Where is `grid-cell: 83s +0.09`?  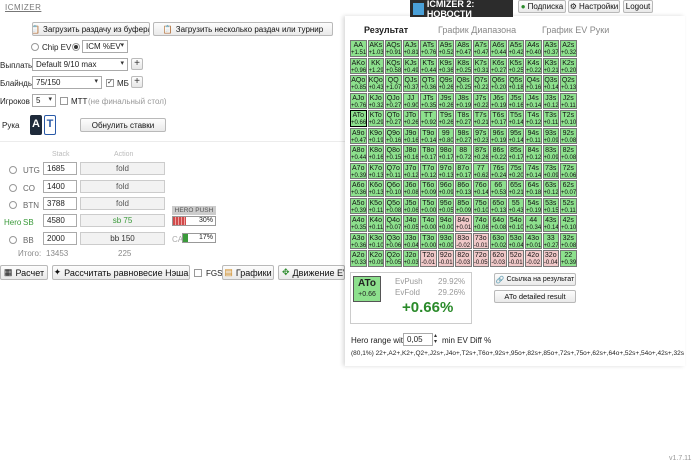
grid-cell: 83s +0.09 is located at coordinates (550, 153).